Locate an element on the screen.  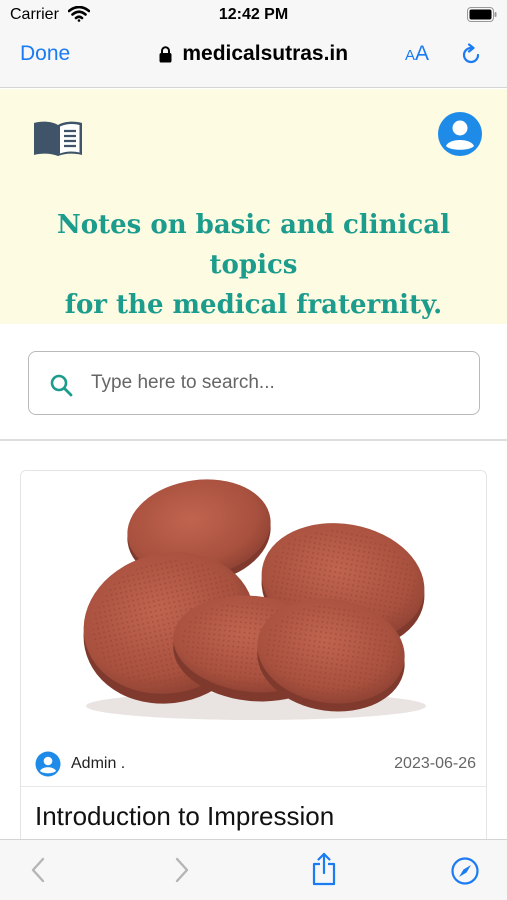
status-bar: Carrier 12:42 PM is located at coordinates (253, 15).